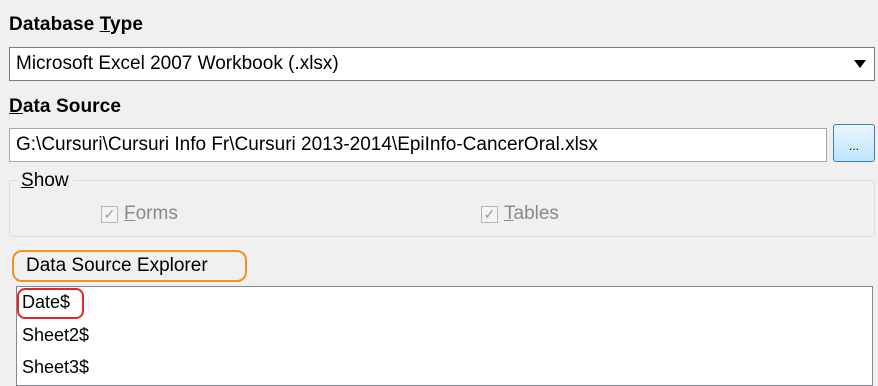 The width and height of the screenshot is (878, 386). What do you see at coordinates (27, 180) in the screenshot?
I see `show-accelerator: S` at bounding box center [27, 180].